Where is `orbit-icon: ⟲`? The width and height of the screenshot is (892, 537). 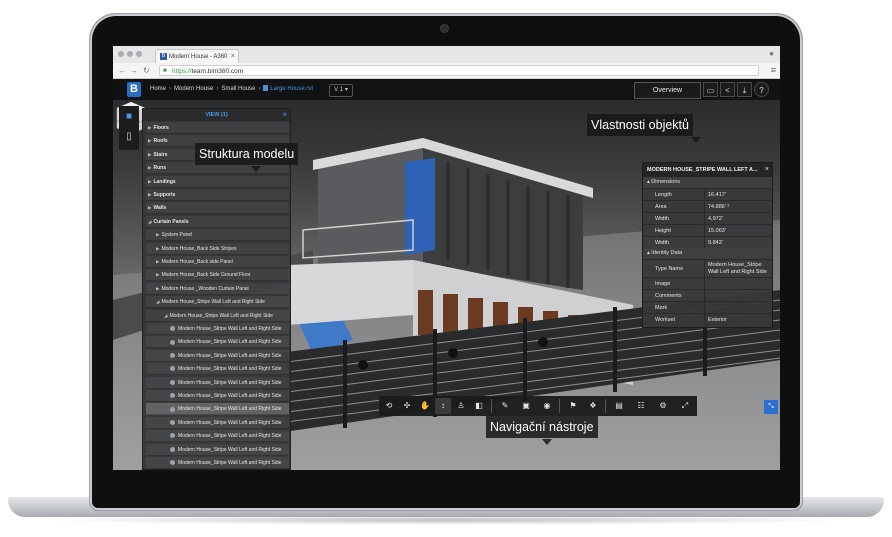
orbit-icon: ⟲ is located at coordinates (389, 406).